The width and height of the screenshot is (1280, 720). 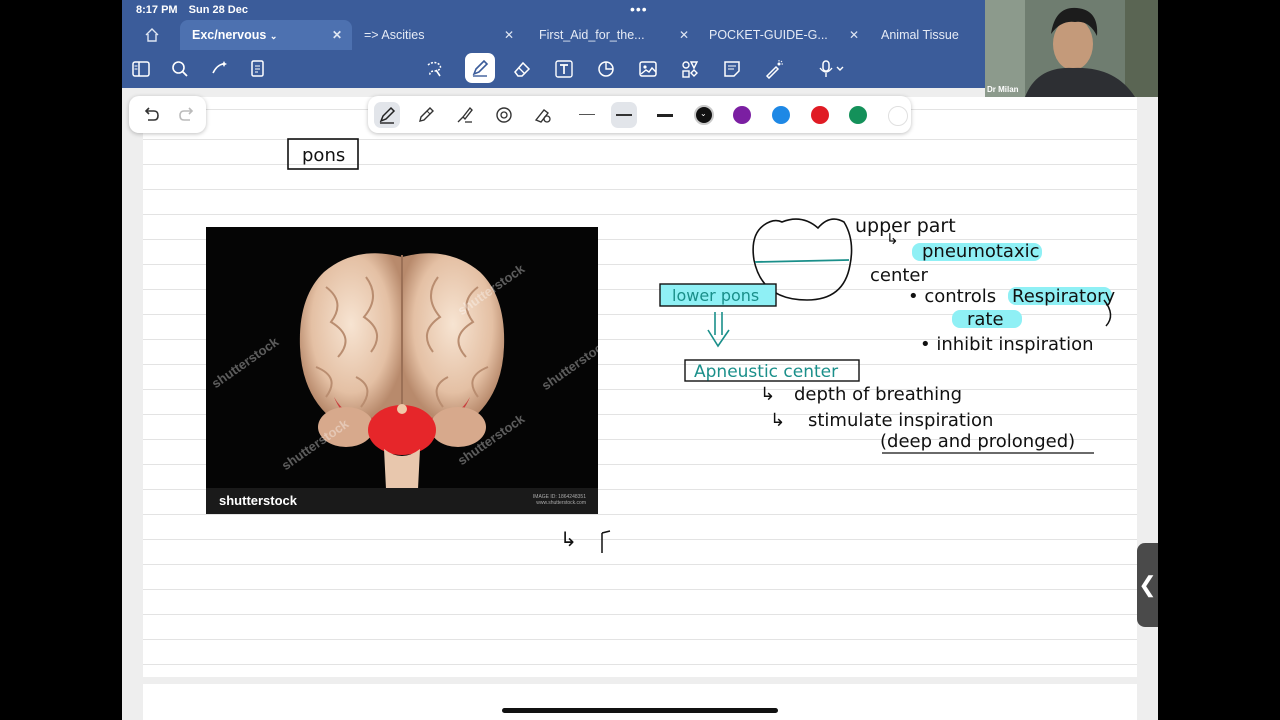 What do you see at coordinates (640, 710) in the screenshot?
I see `home-indicator` at bounding box center [640, 710].